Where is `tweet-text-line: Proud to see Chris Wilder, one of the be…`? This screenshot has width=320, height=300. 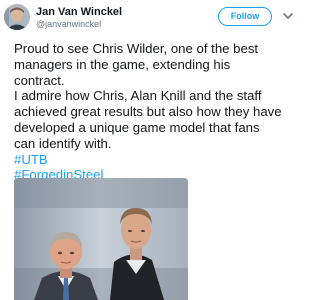 tweet-text-line: Proud to see Chris Wilder, one of the be… is located at coordinates (136, 48).